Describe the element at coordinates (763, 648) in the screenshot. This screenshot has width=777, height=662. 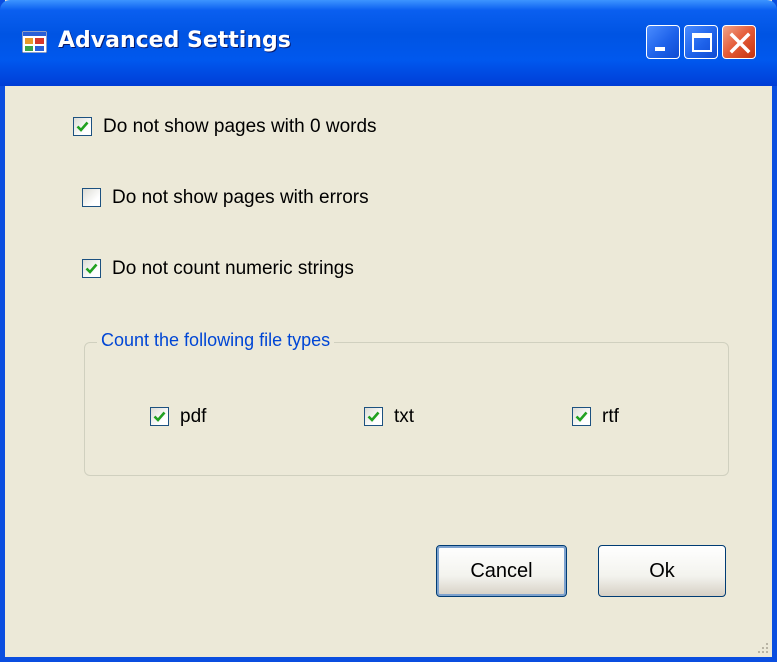
I see `resize-grip-icon` at that location.